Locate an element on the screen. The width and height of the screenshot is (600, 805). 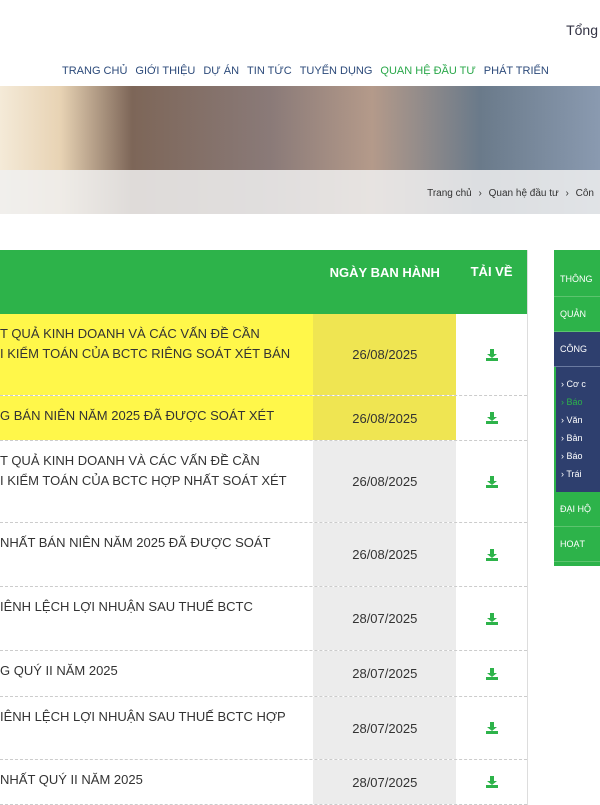
sidebar-item-governance: QUẢN is located at coordinates (577, 314).